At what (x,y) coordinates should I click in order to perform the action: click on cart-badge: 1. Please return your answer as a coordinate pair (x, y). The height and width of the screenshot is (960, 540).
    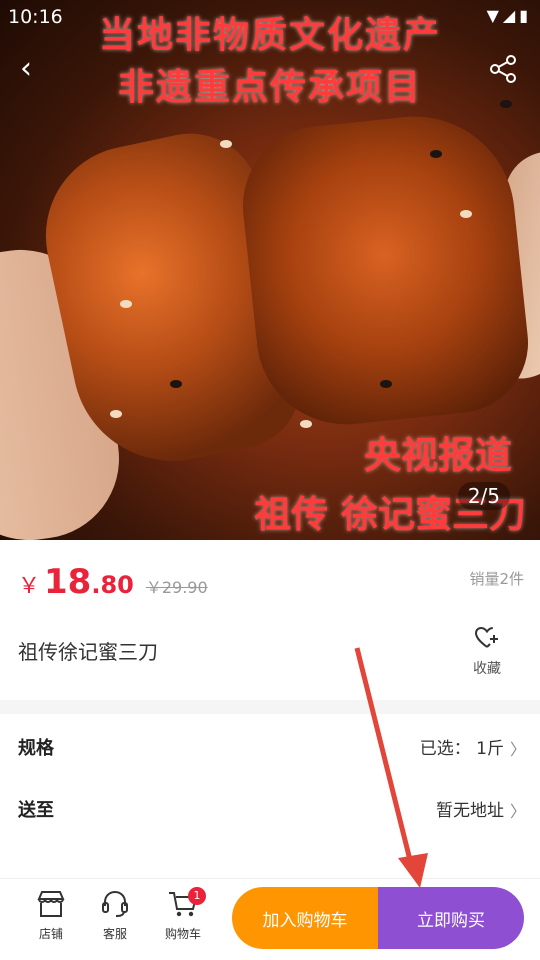
    Looking at the image, I should click on (197, 896).